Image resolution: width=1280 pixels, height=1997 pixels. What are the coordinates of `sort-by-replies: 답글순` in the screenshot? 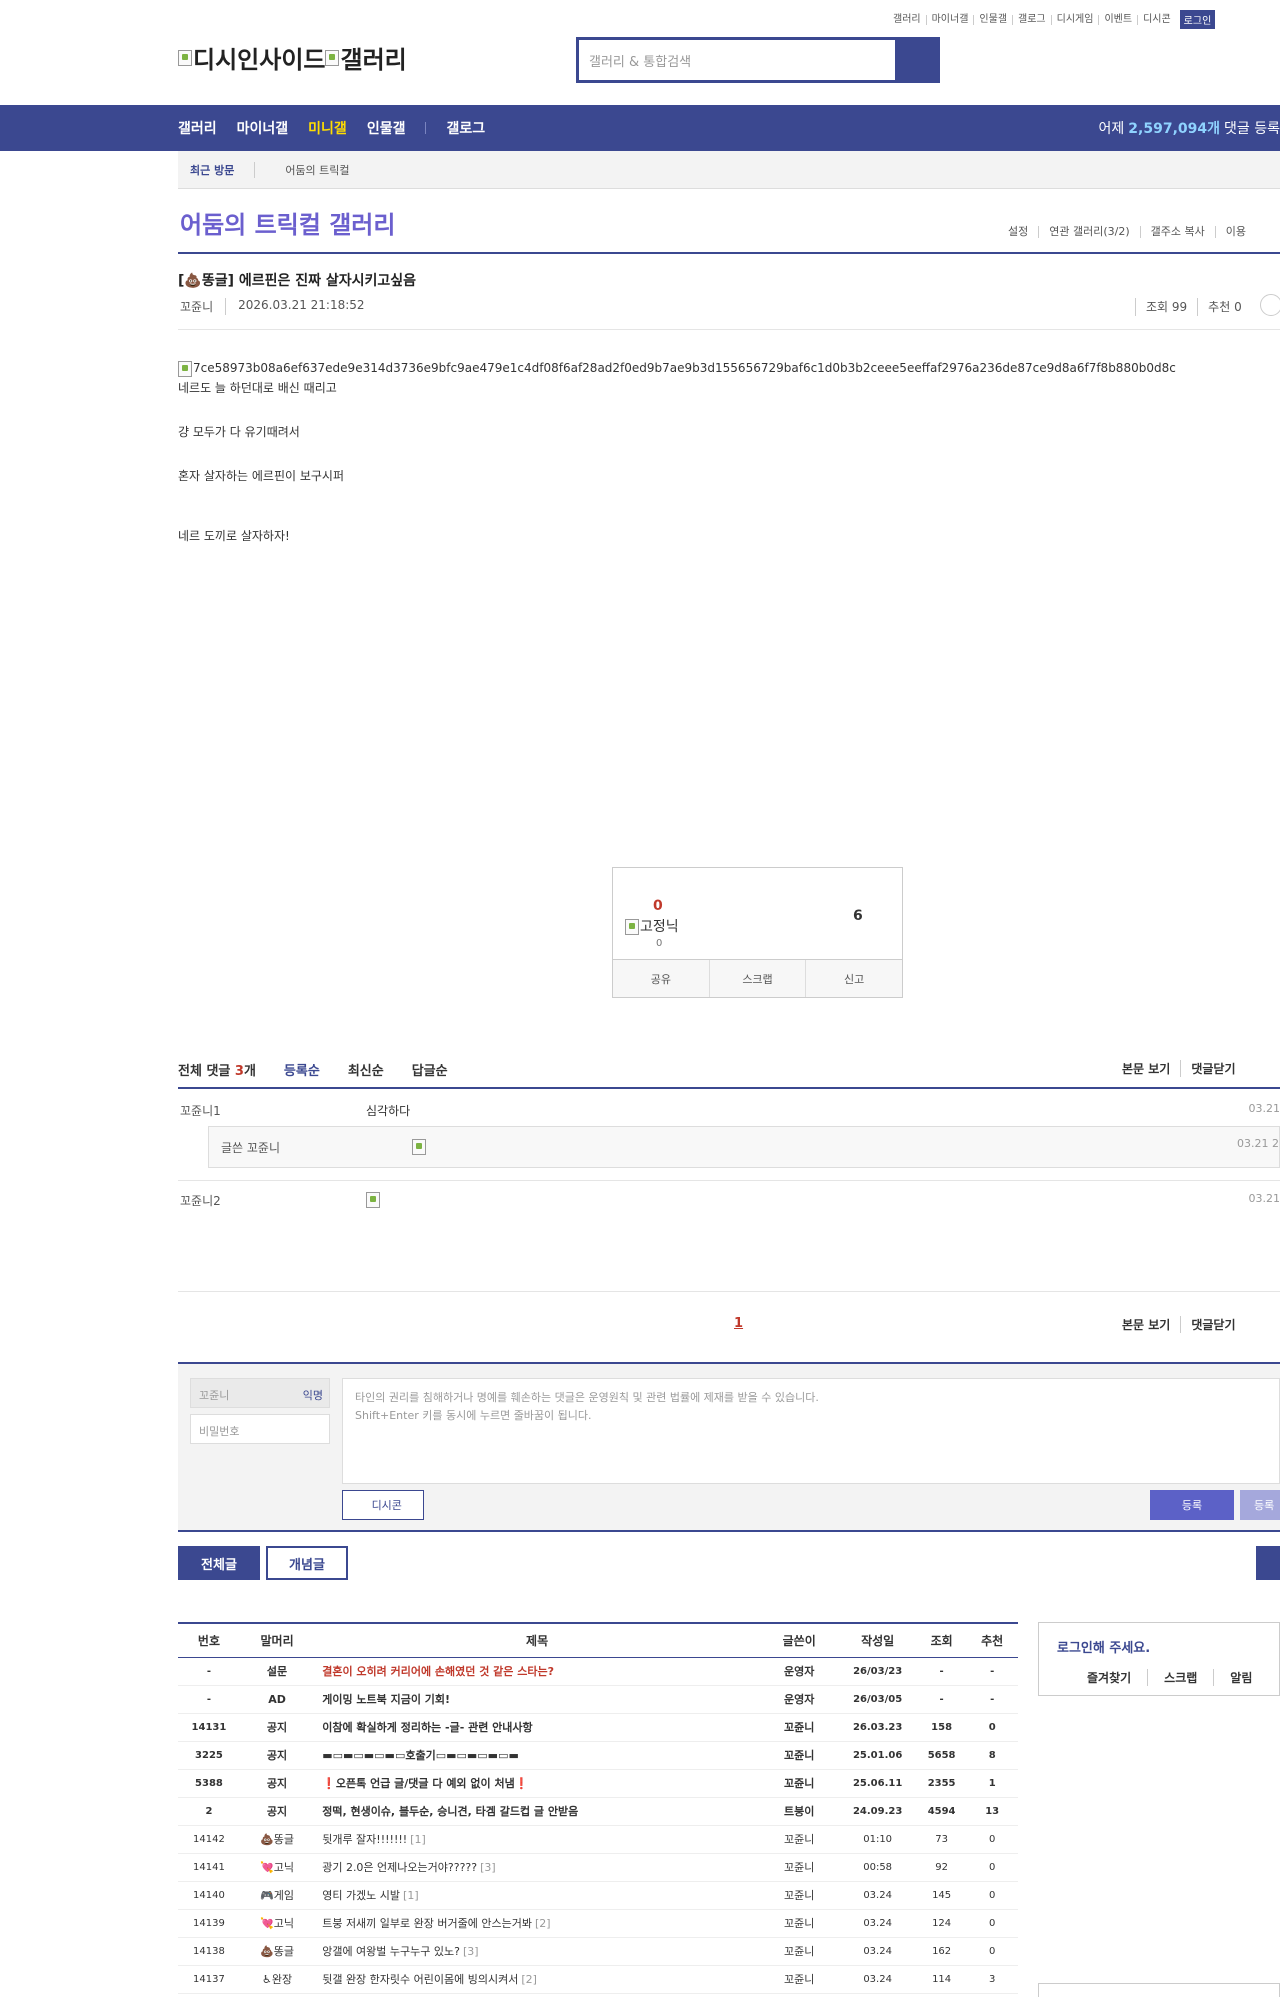 It's located at (430, 1069).